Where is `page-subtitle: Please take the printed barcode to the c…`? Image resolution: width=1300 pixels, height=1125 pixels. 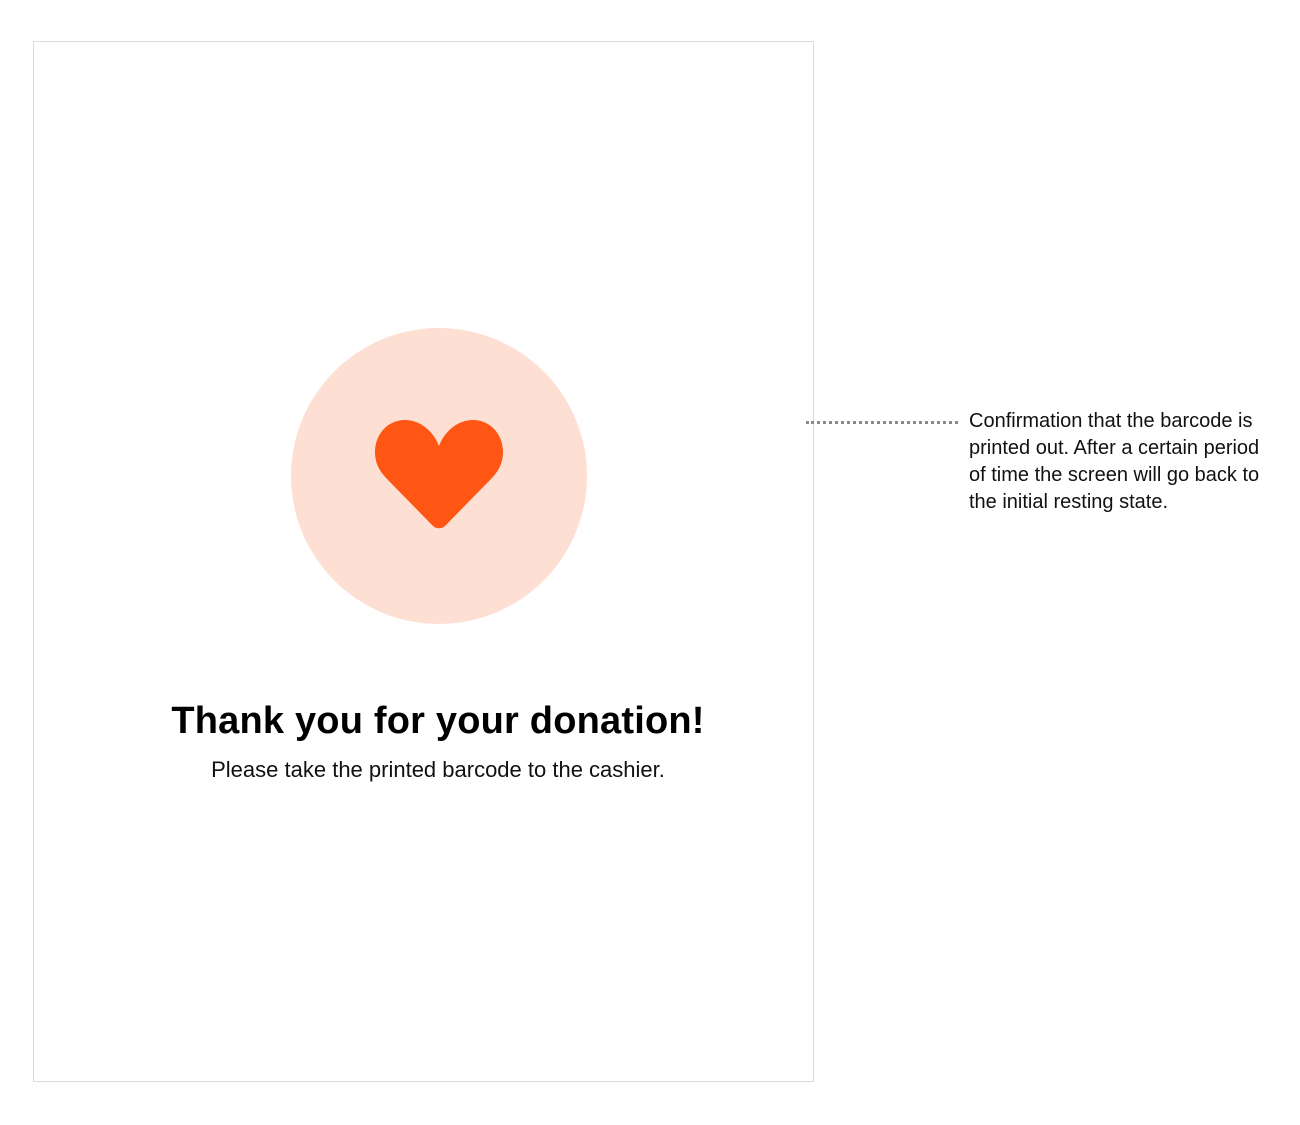
page-subtitle: Please take the printed barcode to the c… is located at coordinates (438, 769).